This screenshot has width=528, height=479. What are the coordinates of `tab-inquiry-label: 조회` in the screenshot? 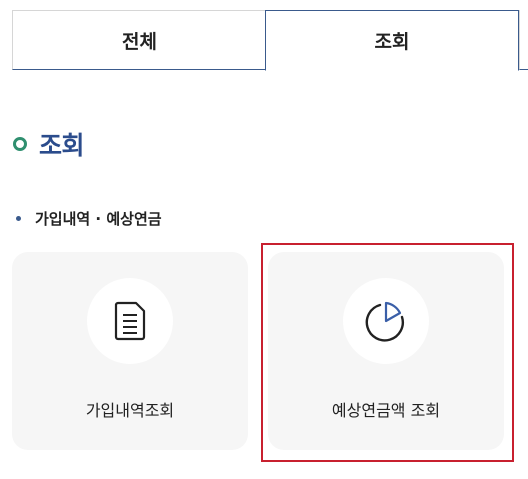 It's located at (392, 42).